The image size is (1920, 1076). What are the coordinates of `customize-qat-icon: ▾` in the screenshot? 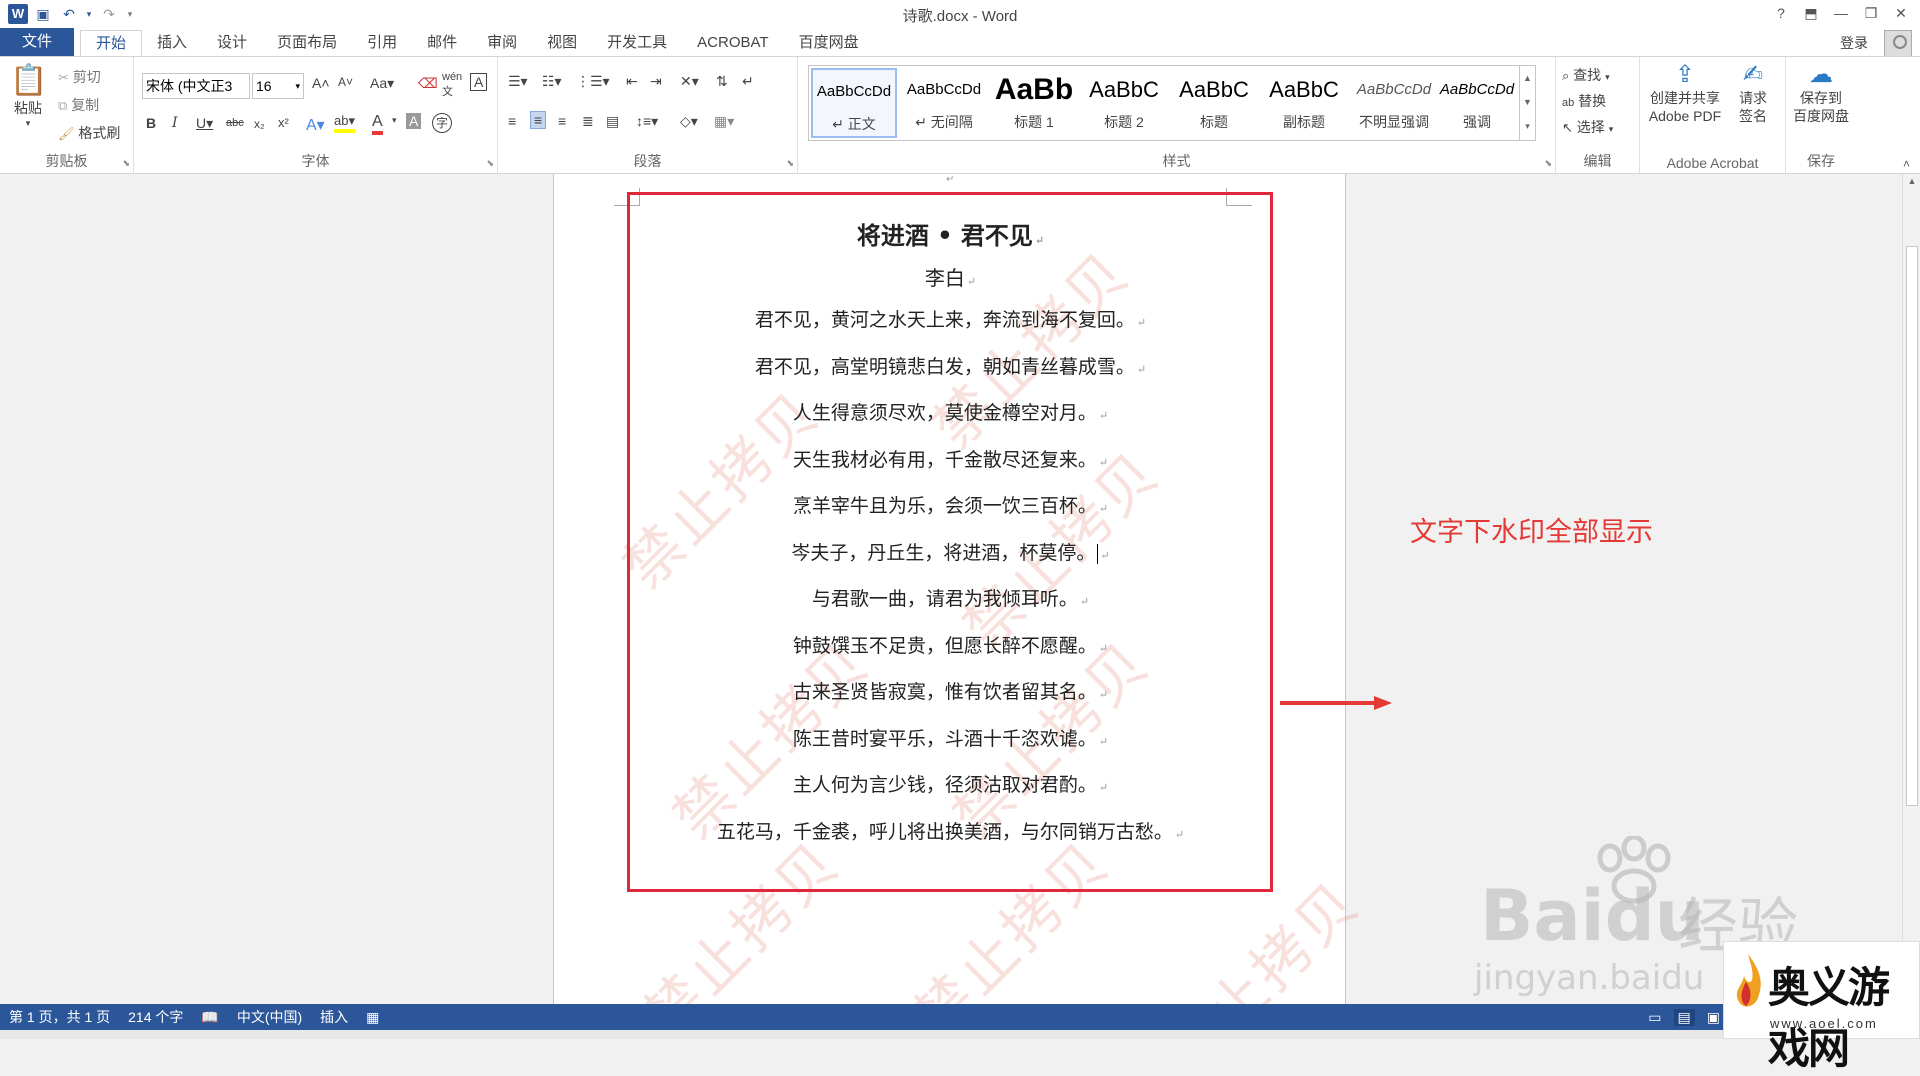 It's located at (130, 14).